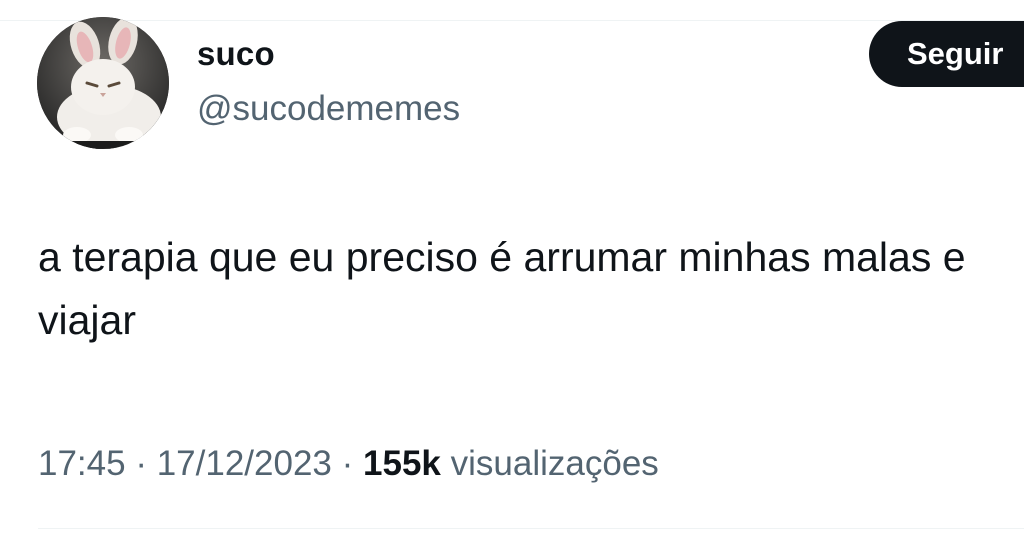  I want to click on tweet-meta: 17:45 · 17/12/2023 · 155k visualizações, so click(348, 464).